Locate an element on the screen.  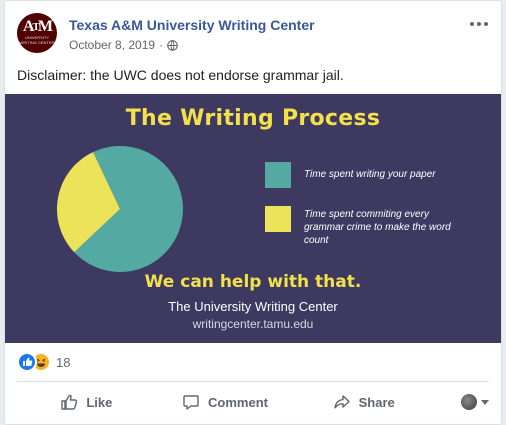
legend-swatch-writing is located at coordinates (278, 175).